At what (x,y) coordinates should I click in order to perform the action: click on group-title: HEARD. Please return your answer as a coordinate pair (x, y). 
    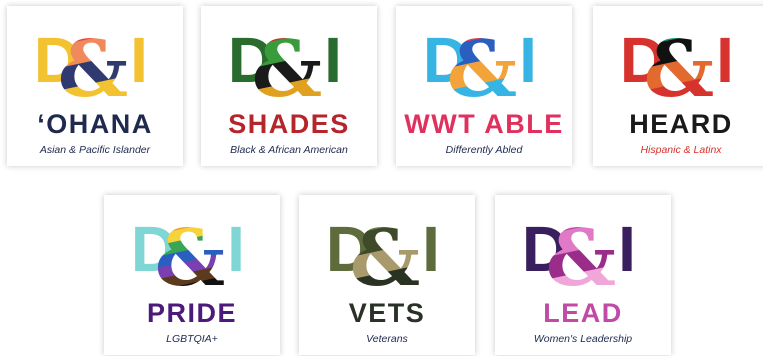
    Looking at the image, I should click on (681, 124).